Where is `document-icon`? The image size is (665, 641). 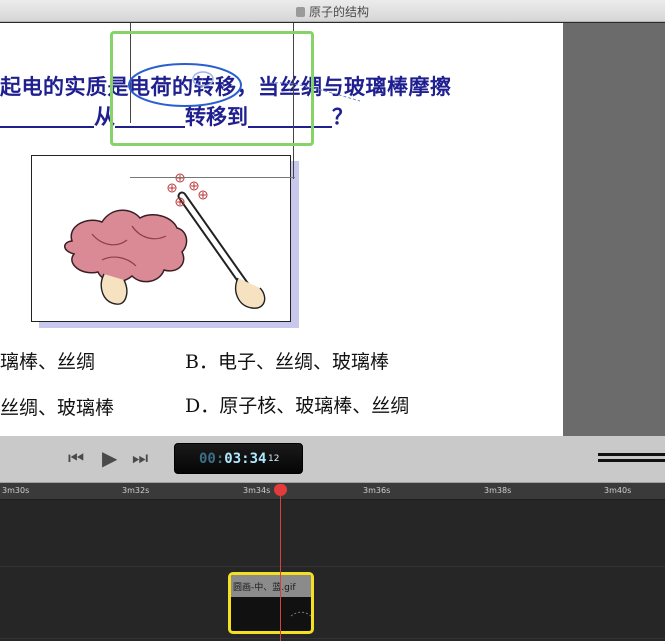
document-icon is located at coordinates (300, 12).